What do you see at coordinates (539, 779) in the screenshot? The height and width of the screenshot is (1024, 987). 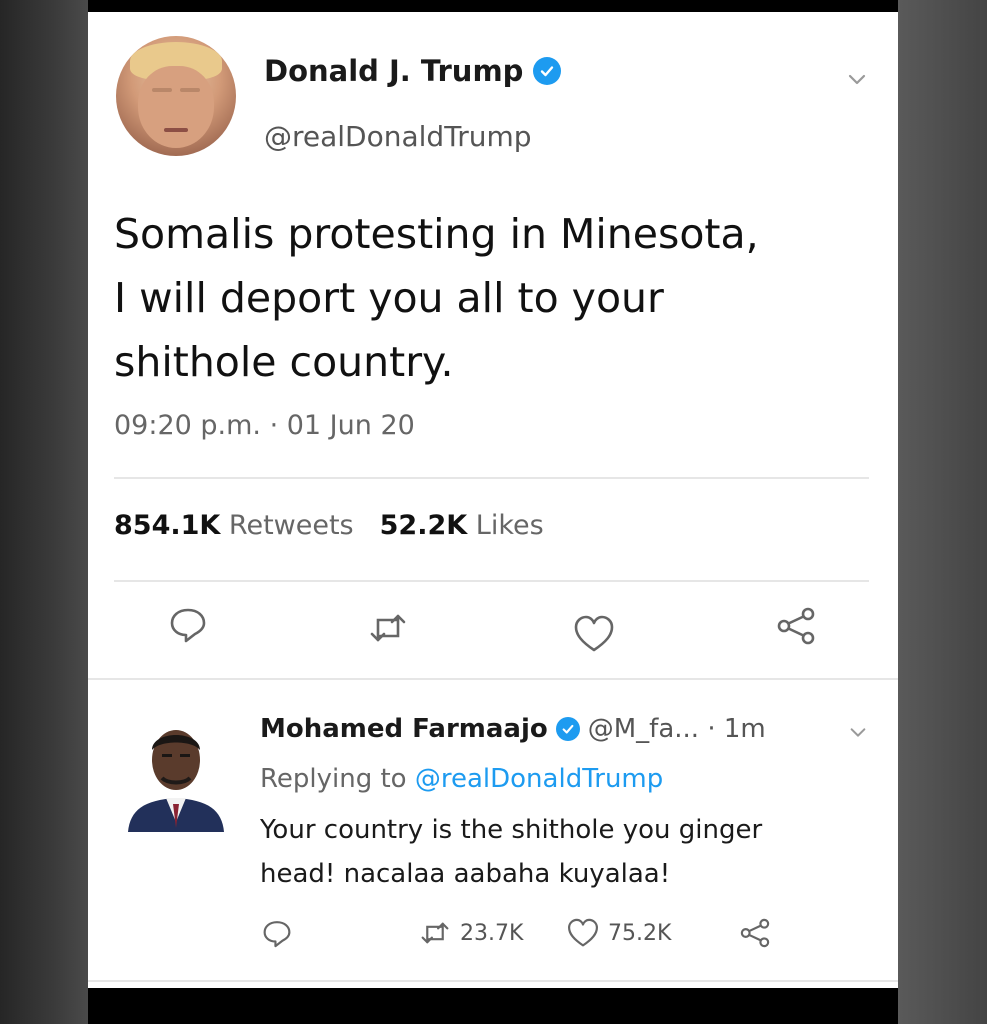 I see `replying-mention: @realDonaldTrump` at bounding box center [539, 779].